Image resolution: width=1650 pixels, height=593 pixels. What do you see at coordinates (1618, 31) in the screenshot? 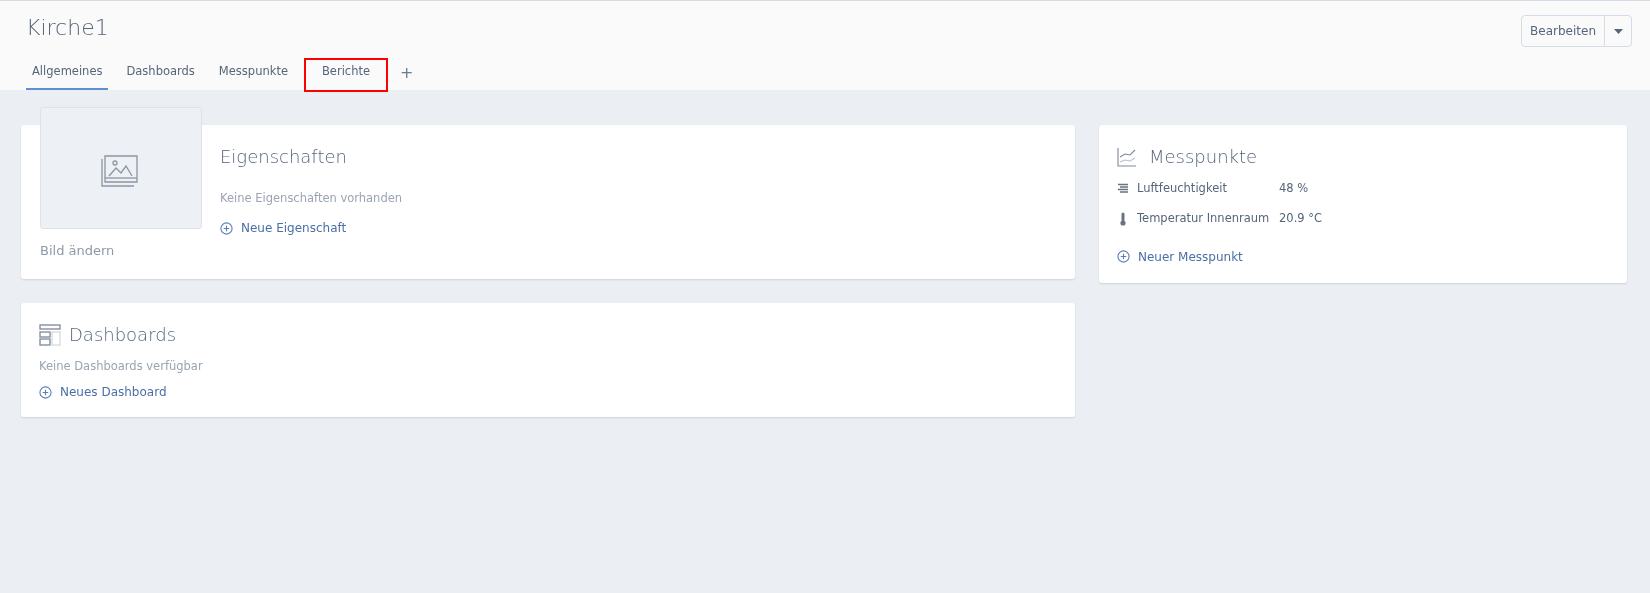
I see `caret-down-icon` at bounding box center [1618, 31].